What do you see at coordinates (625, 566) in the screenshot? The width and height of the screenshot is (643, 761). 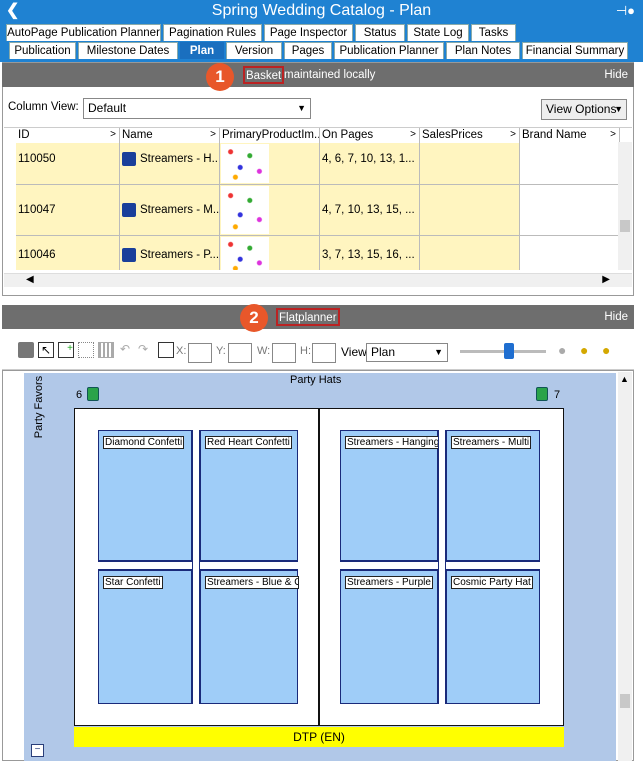 I see `flatplanner-vertical-scrollbar: ▲` at bounding box center [625, 566].